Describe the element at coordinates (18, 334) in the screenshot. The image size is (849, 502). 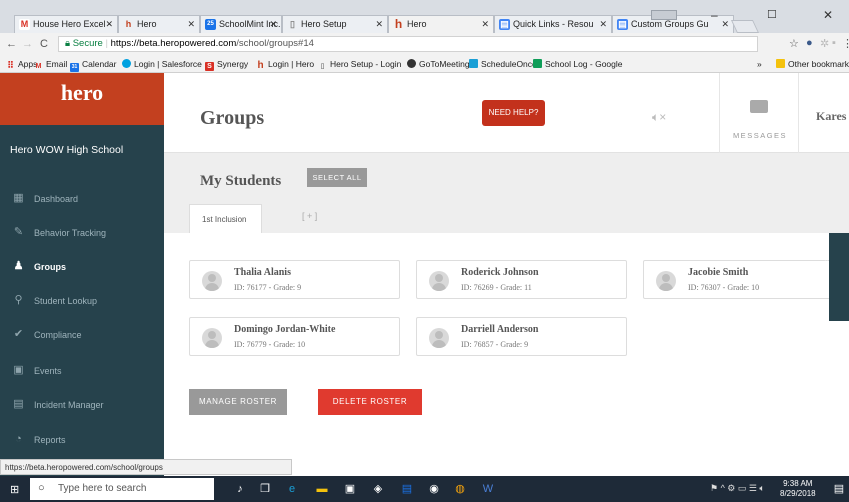
I see `check-icon: ✔` at that location.